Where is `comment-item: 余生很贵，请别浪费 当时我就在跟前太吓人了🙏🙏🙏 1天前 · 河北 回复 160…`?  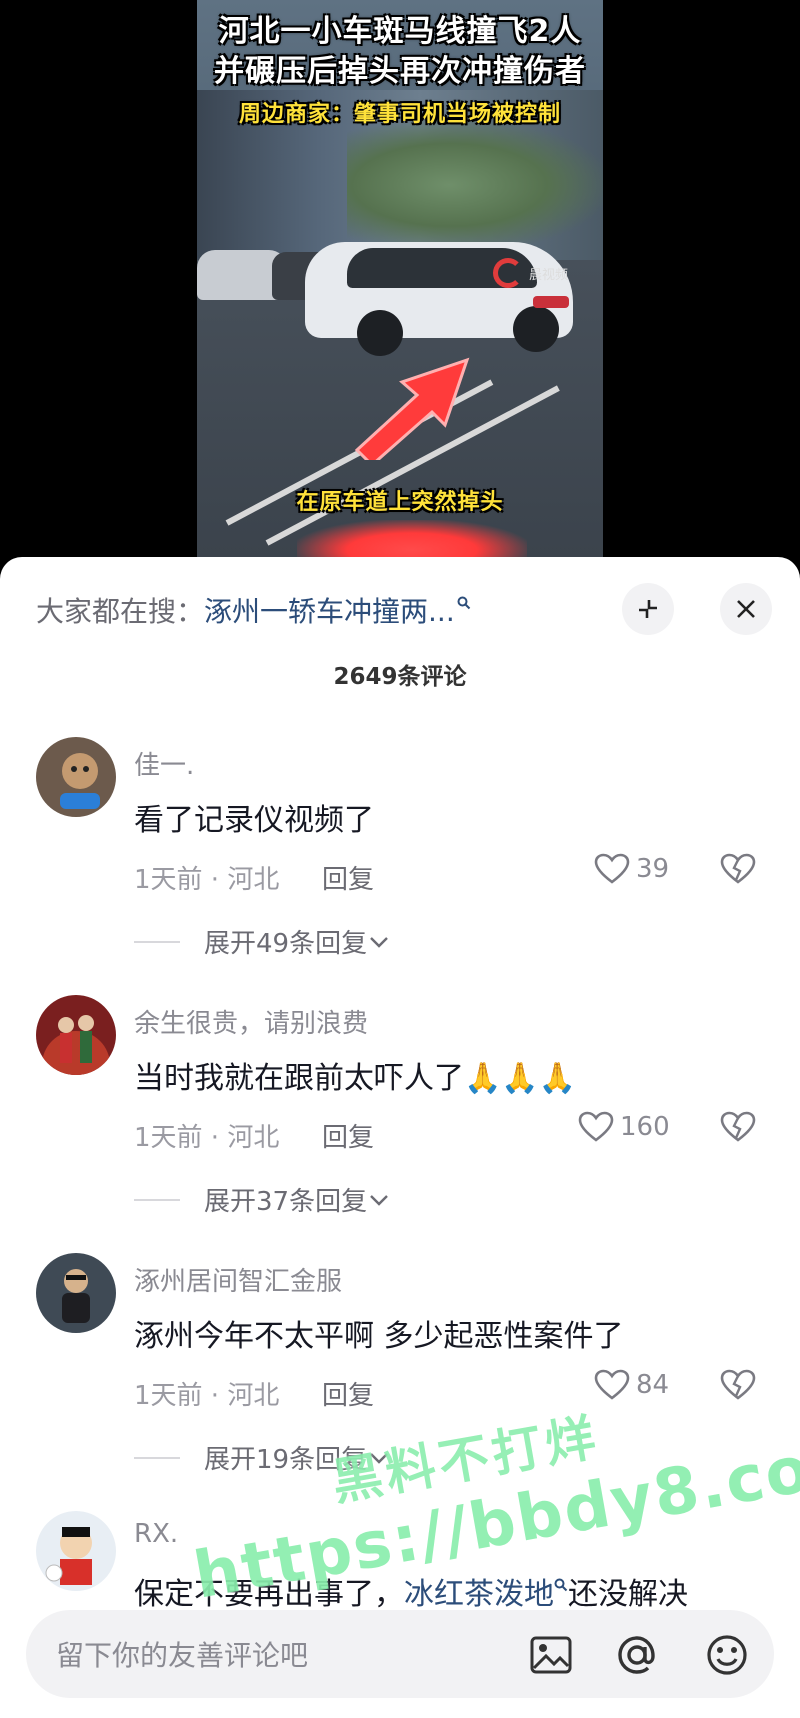 comment-item: 余生很贵，请别浪费 当时我就在跟前太吓人了🙏🙏🙏 1天前 · 河北 回复 160… is located at coordinates (400, 1123).